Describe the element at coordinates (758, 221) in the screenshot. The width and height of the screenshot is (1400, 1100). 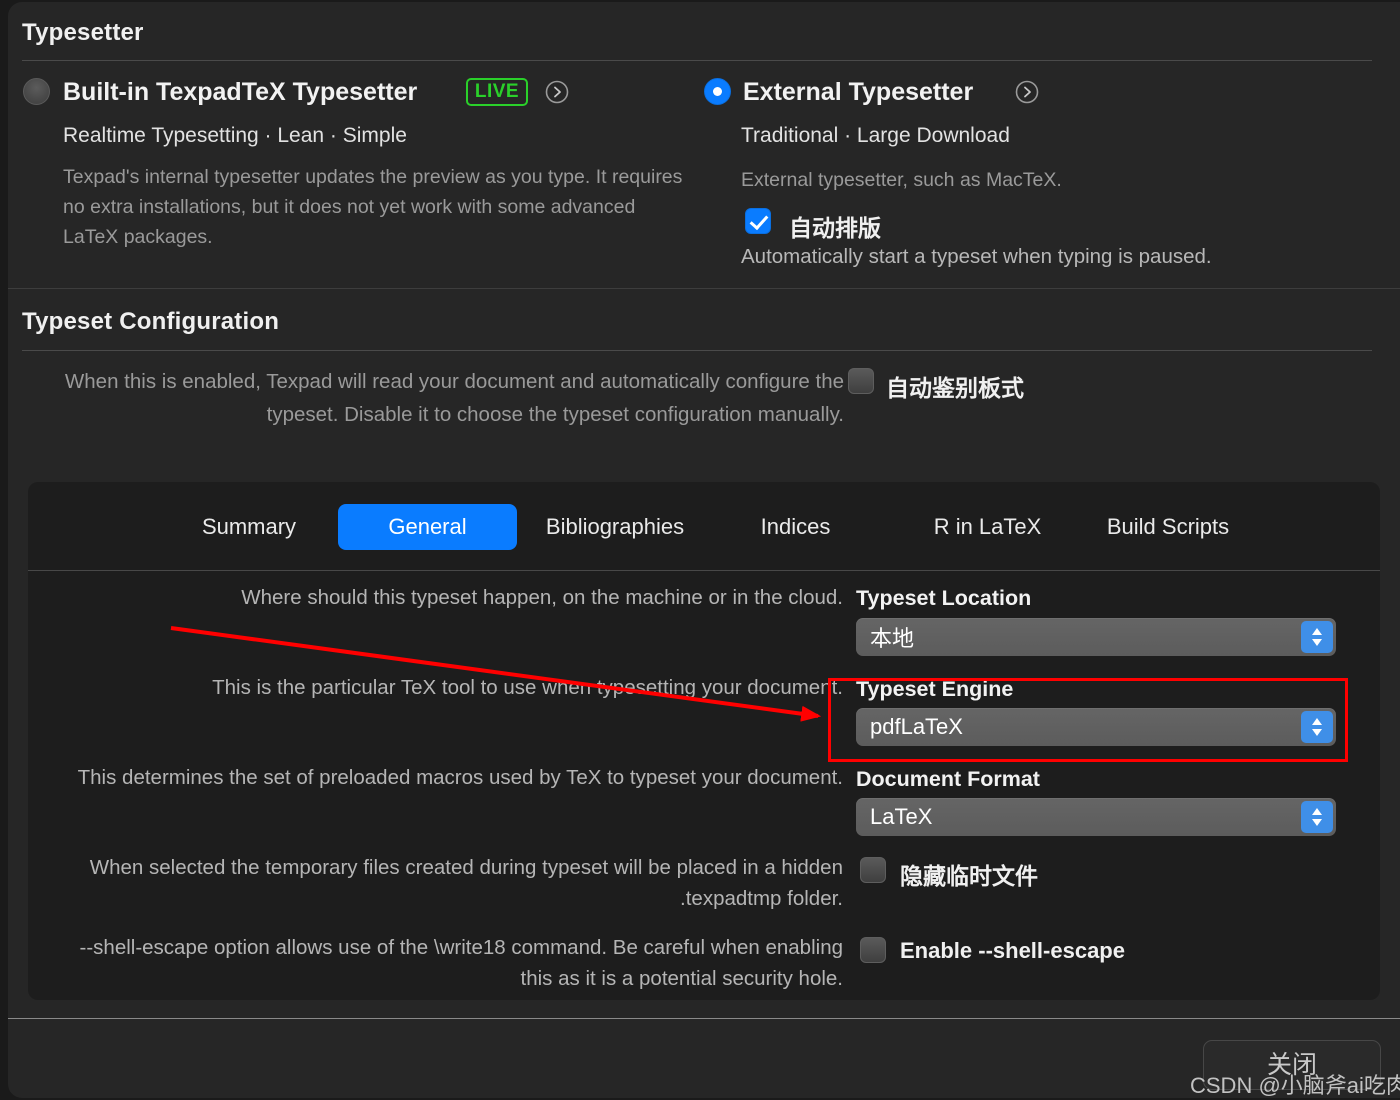
I see `auto-typeset-checkbox` at that location.